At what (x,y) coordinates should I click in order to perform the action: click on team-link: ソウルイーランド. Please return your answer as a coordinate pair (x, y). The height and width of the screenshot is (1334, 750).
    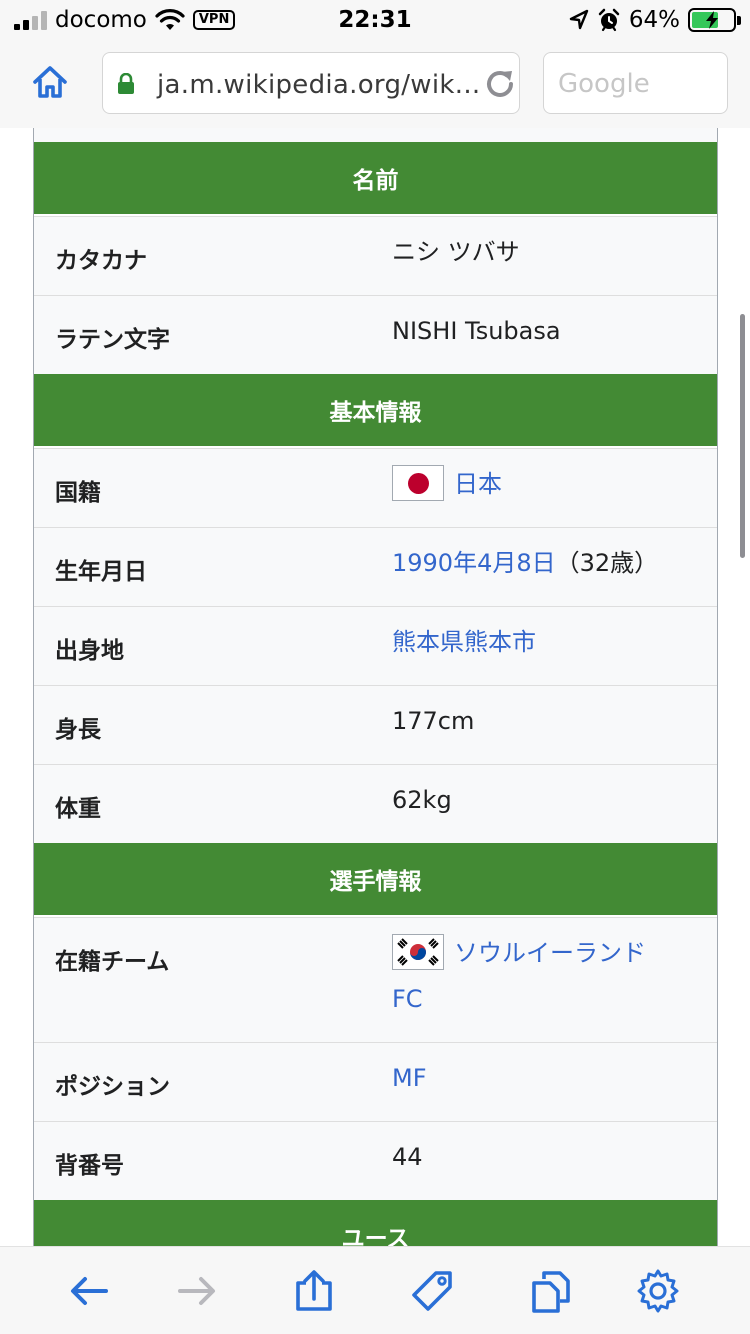
    Looking at the image, I should click on (550, 953).